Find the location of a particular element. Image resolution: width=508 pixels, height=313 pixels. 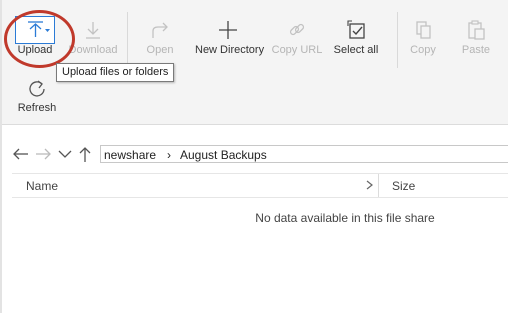

navigation-bar: newshare › August Backups is located at coordinates (260, 155).